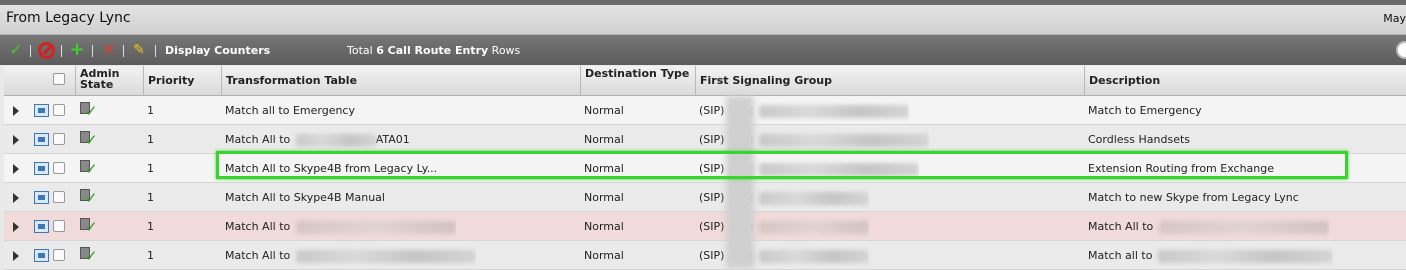  I want to click on cell-description: Match All to, so click(1206, 226).